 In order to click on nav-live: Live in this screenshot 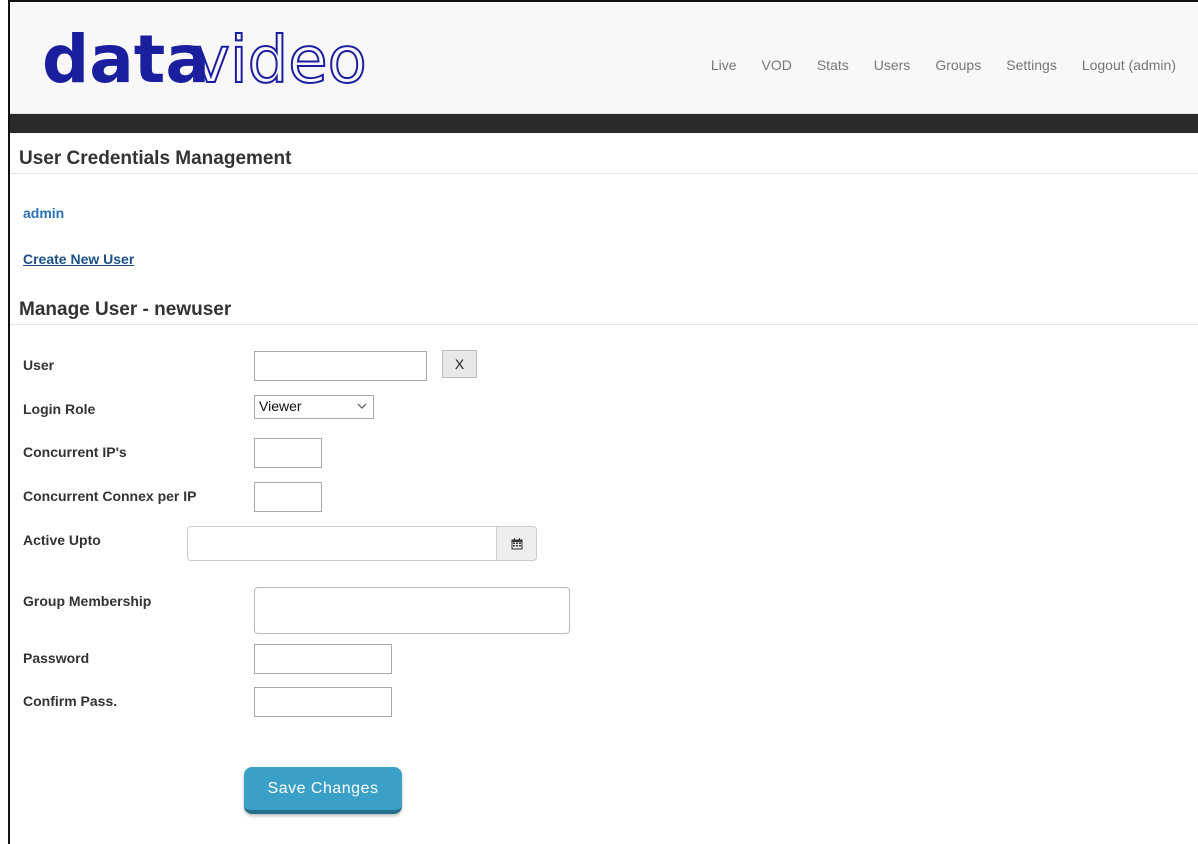, I will do `click(724, 65)`.